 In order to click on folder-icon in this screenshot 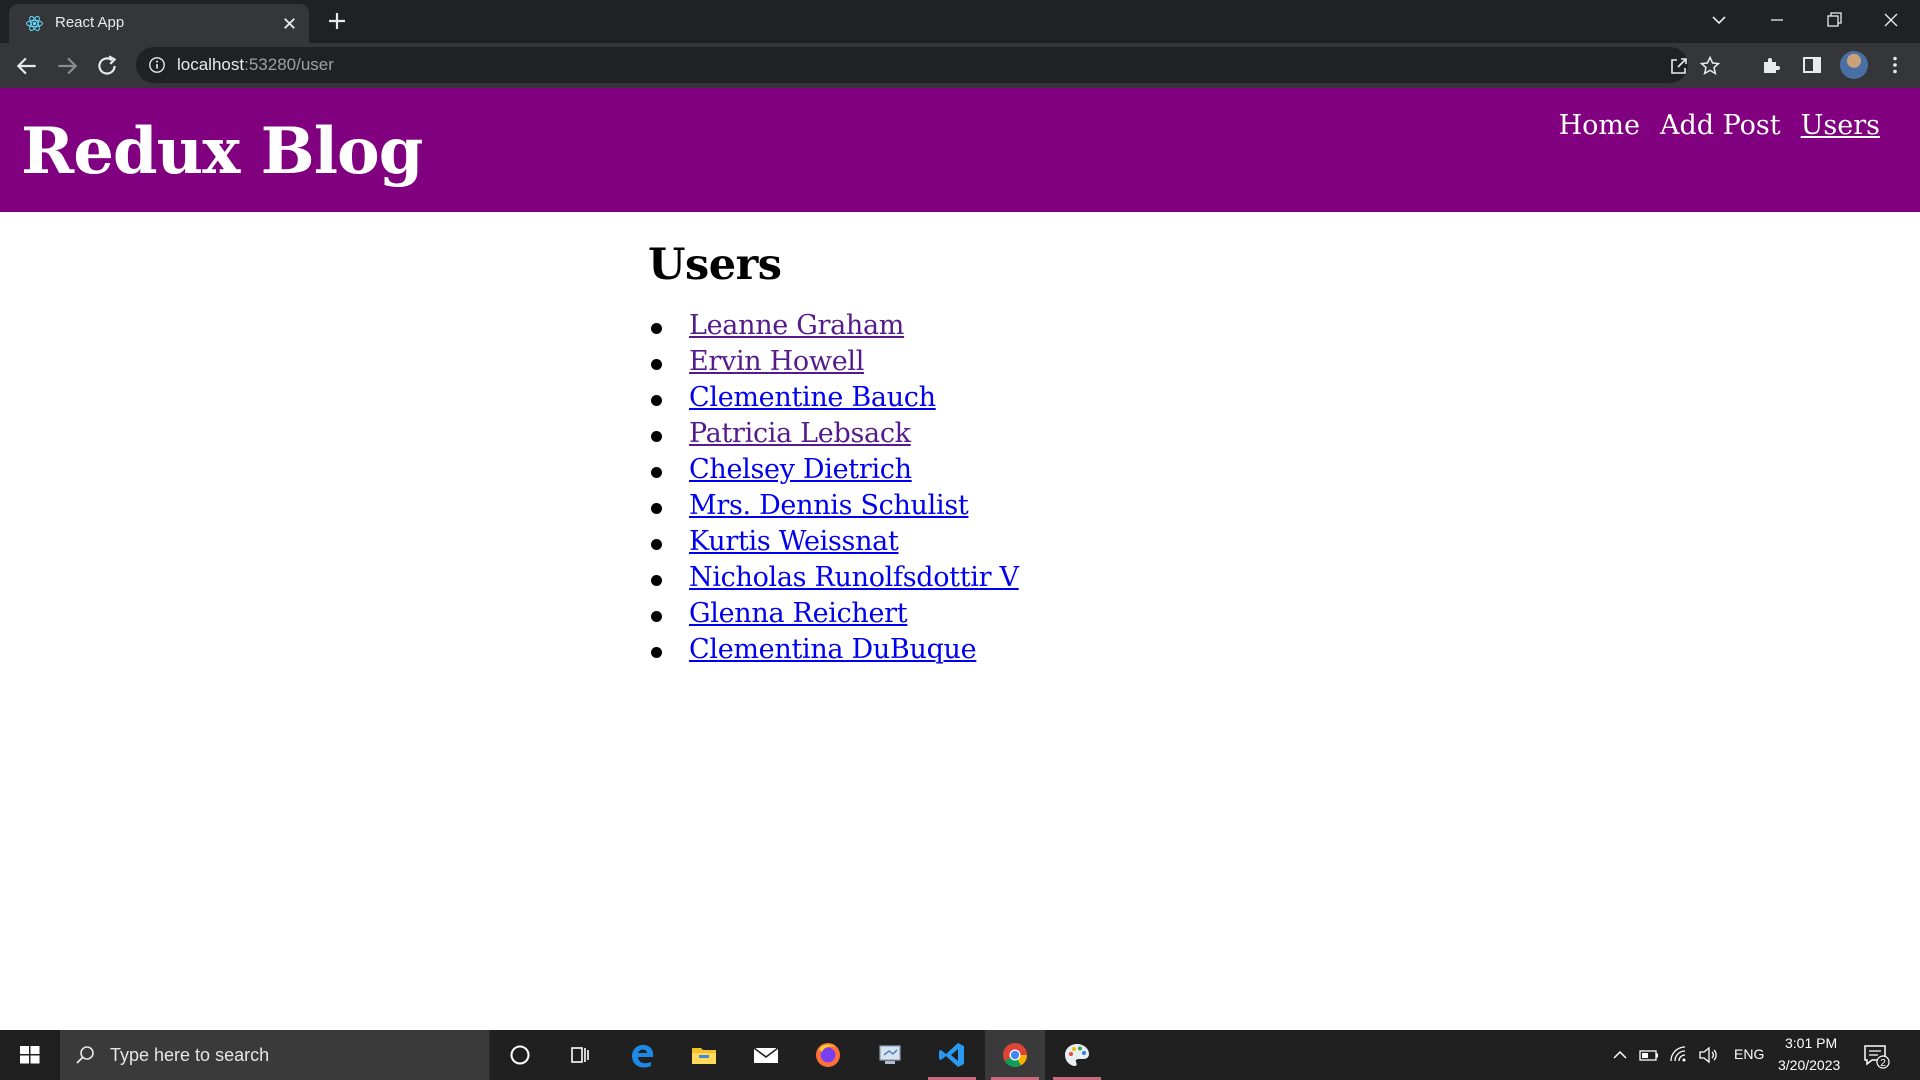, I will do `click(704, 1056)`.